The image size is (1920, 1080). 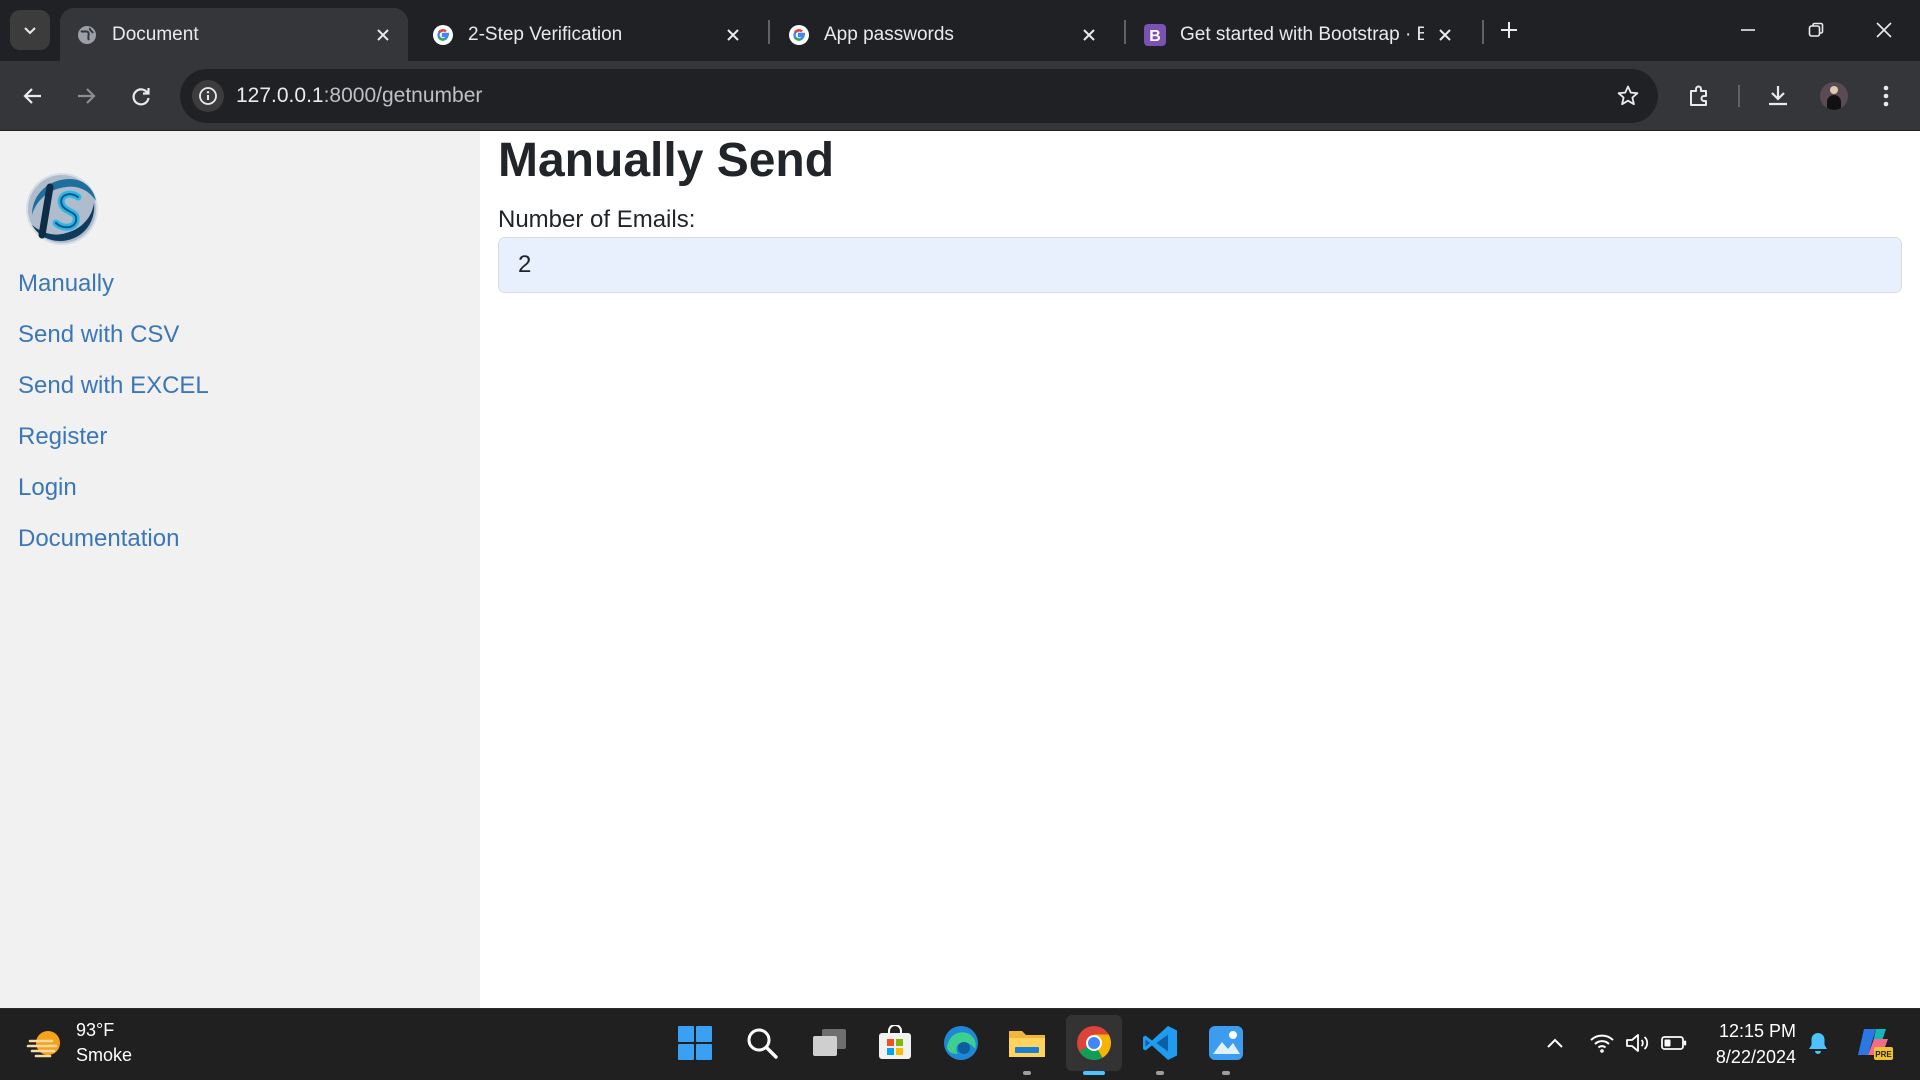 I want to click on tab-title: Document, so click(x=155, y=34).